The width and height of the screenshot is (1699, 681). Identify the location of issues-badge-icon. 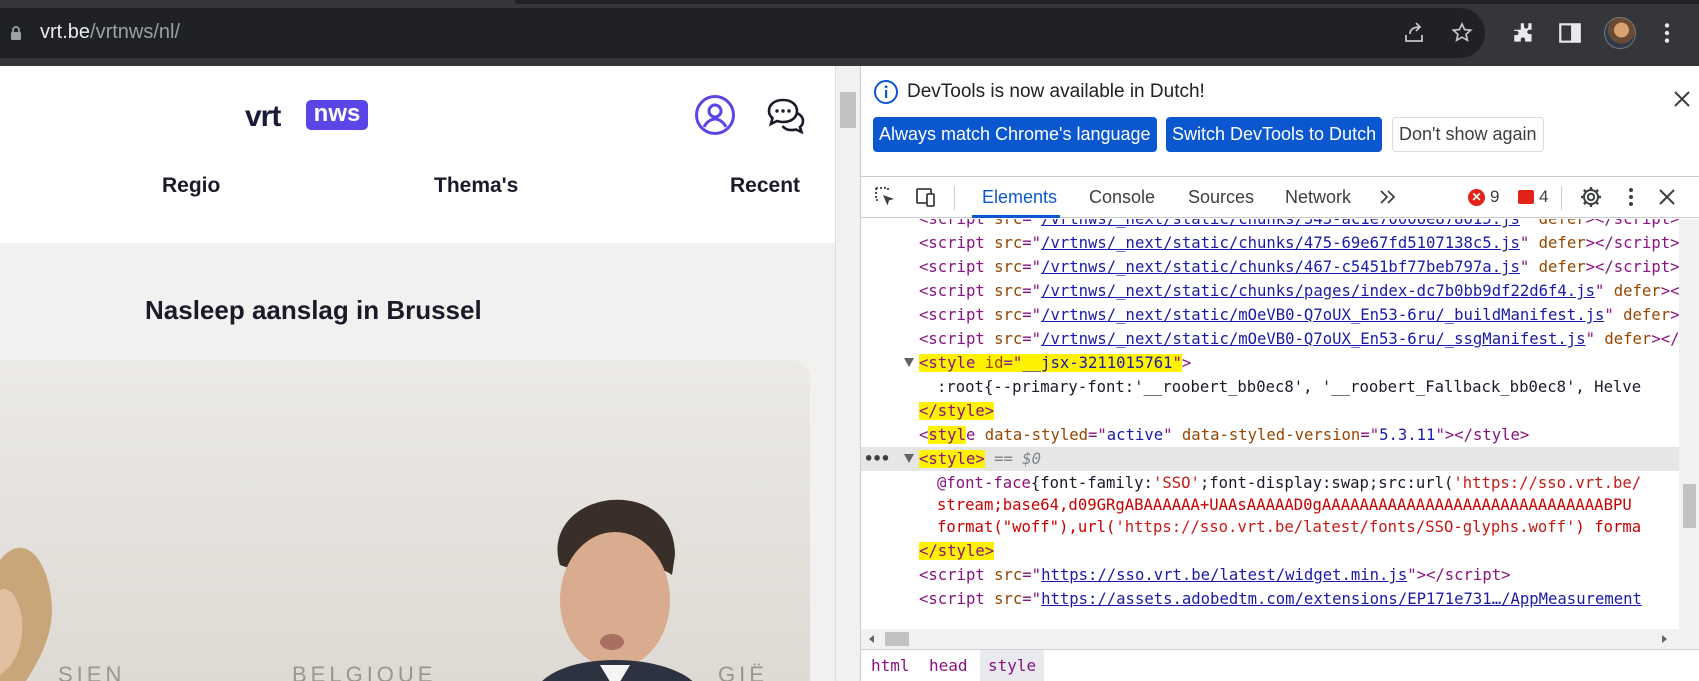
(1526, 197).